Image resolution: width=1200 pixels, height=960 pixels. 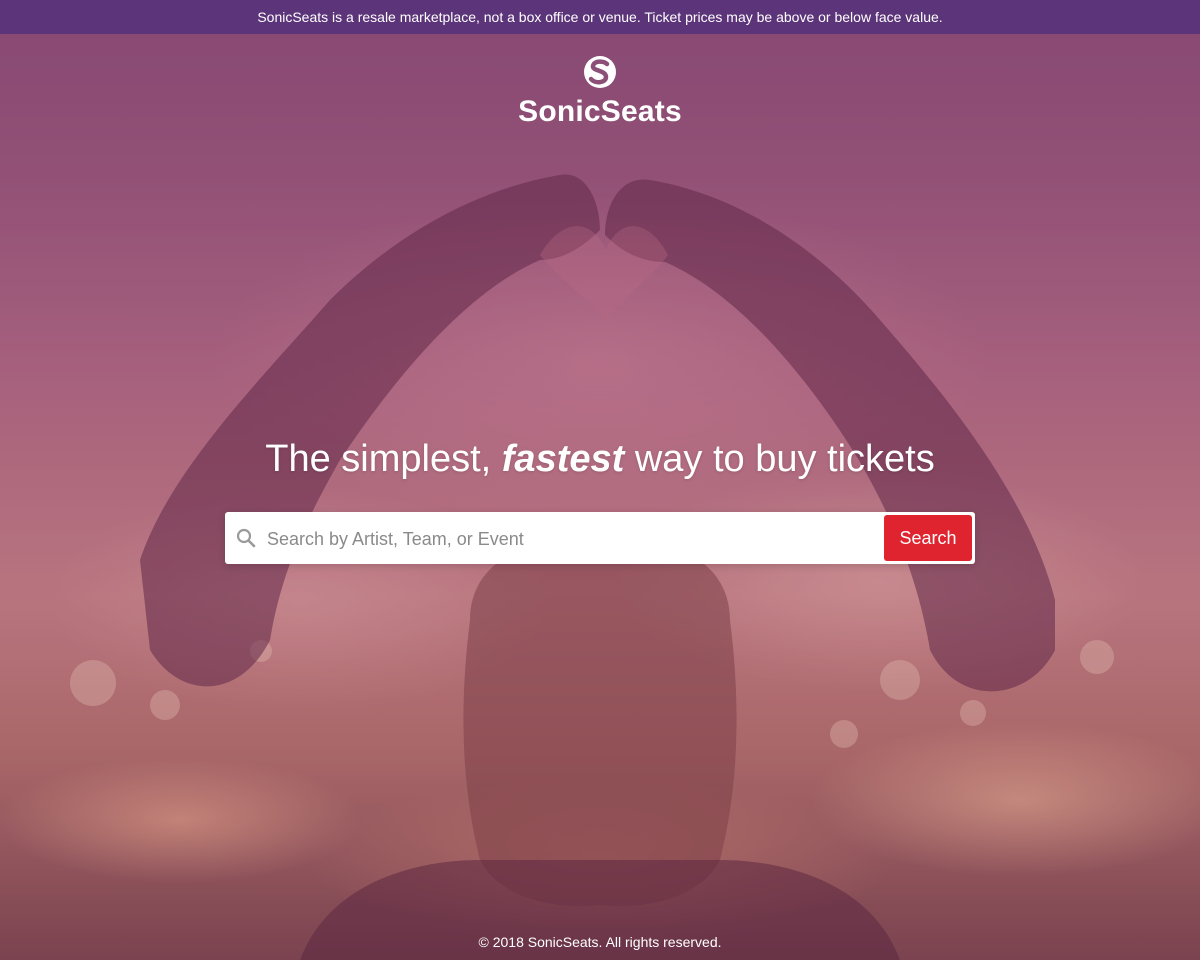 What do you see at coordinates (600, 72) in the screenshot?
I see `sonicseats-logo-icon` at bounding box center [600, 72].